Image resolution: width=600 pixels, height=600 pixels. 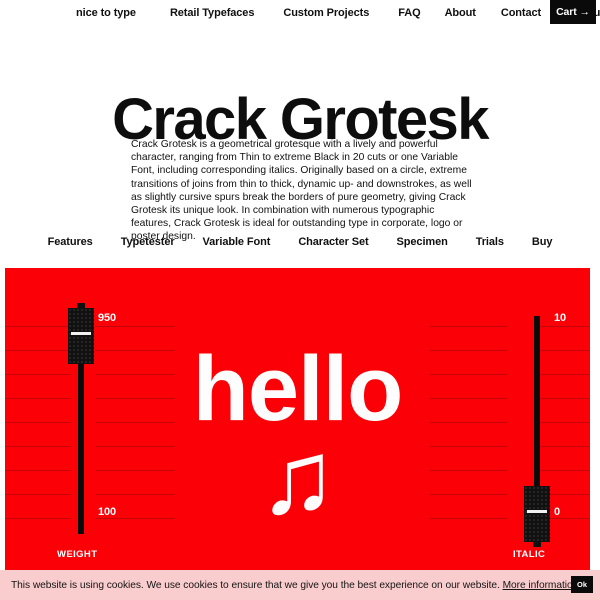 What do you see at coordinates (573, 12) in the screenshot?
I see `cart-button: Cart →` at bounding box center [573, 12].